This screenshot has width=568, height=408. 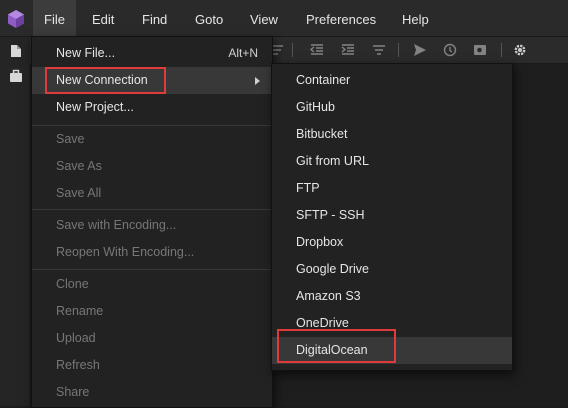 I want to click on menu-item-label: Bitbucket, so click(x=322, y=134).